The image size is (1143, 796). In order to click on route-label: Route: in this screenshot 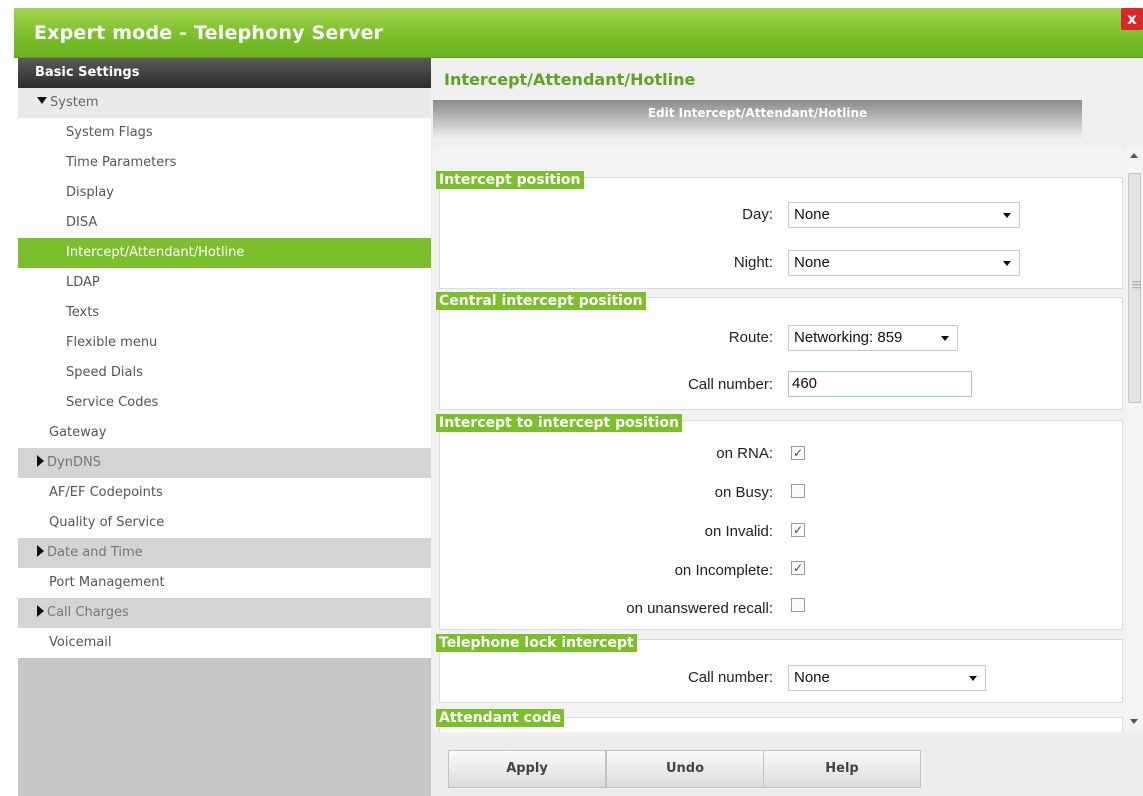, I will do `click(750, 337)`.